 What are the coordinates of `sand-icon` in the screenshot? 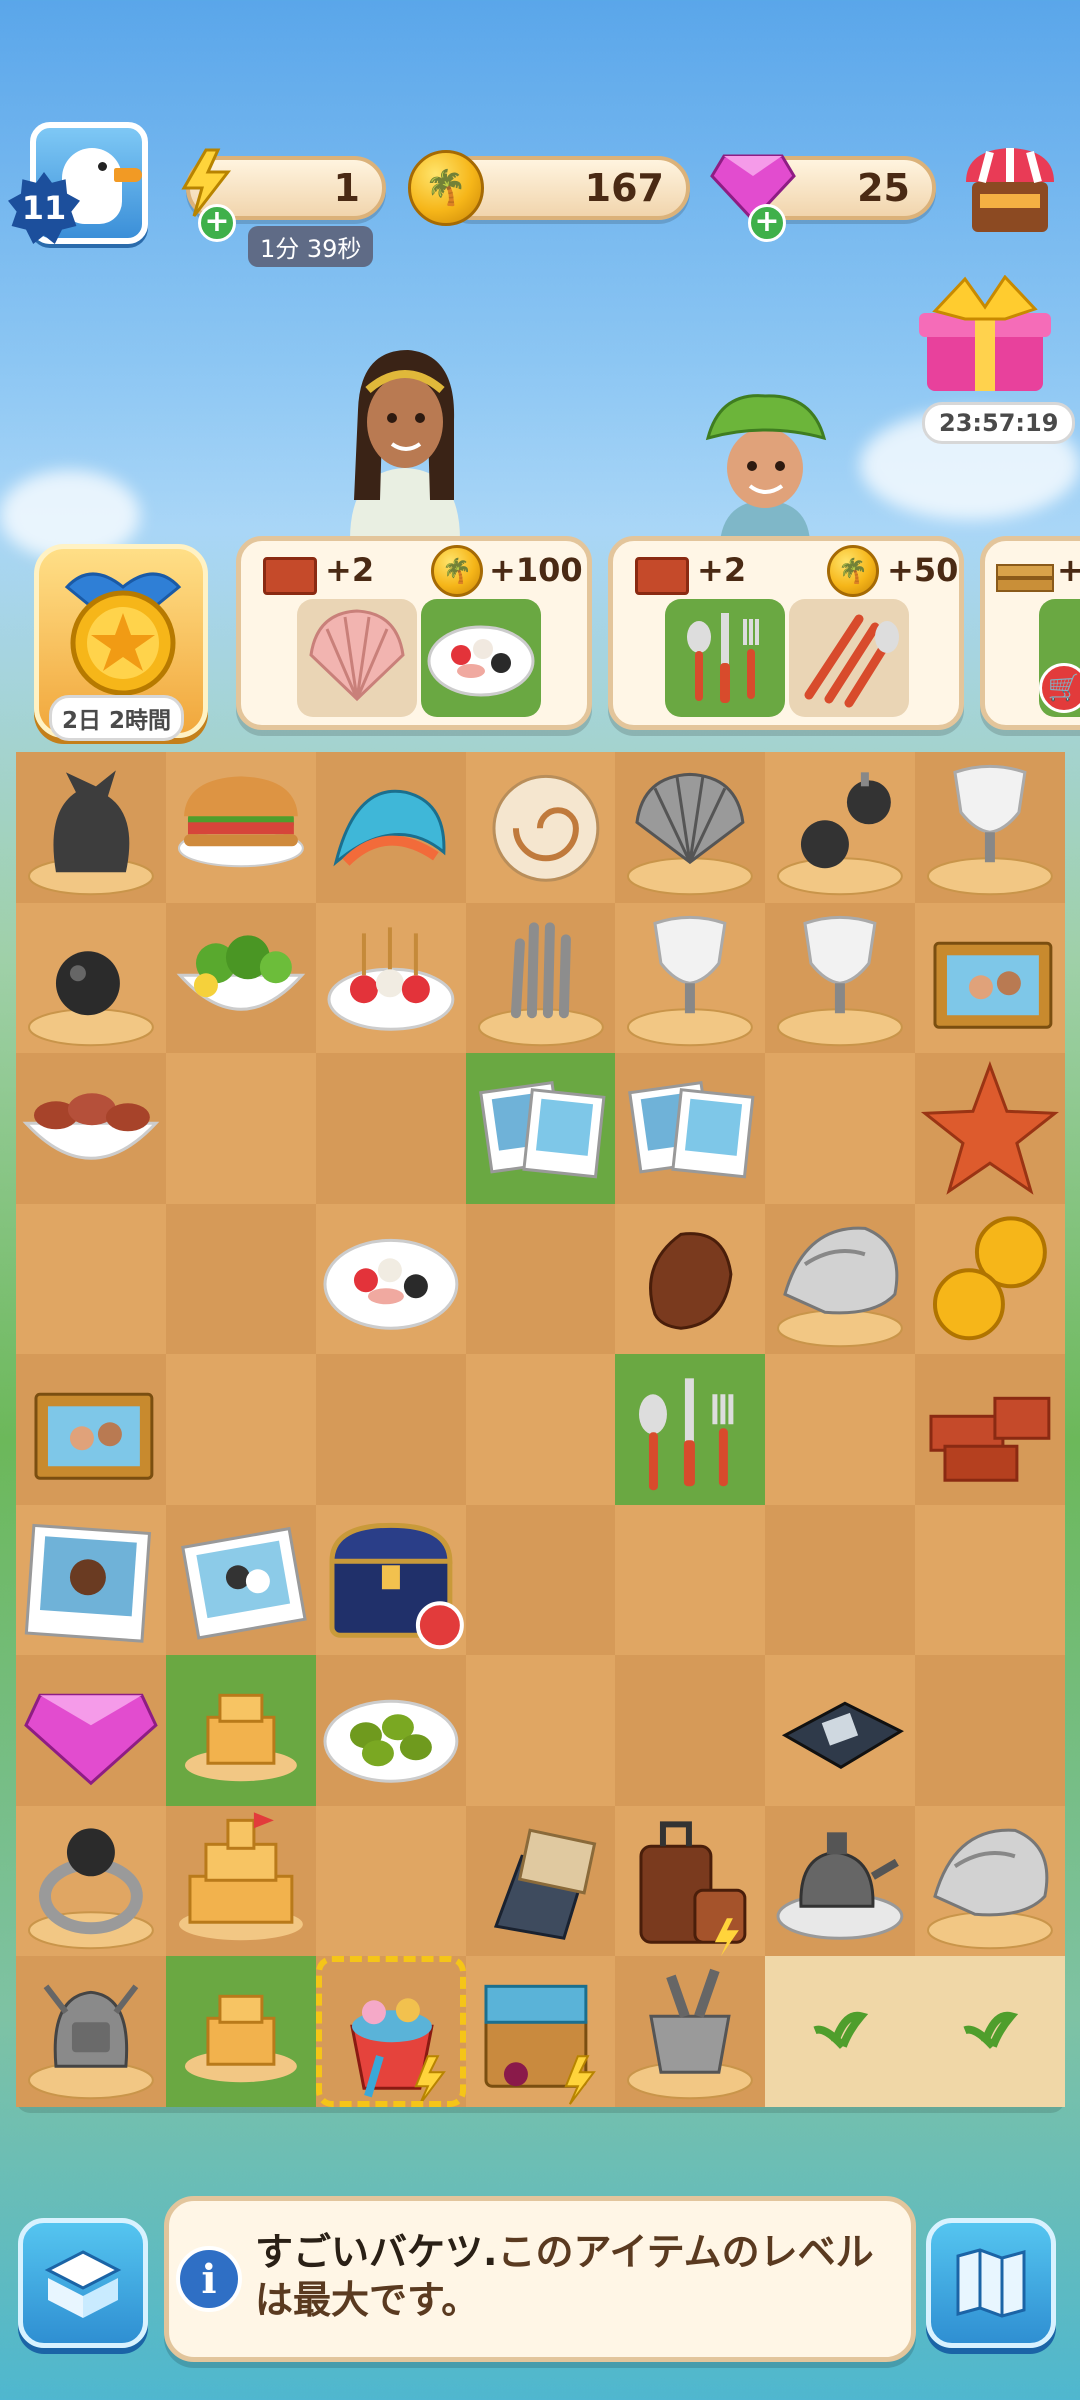 It's located at (991, 2031).